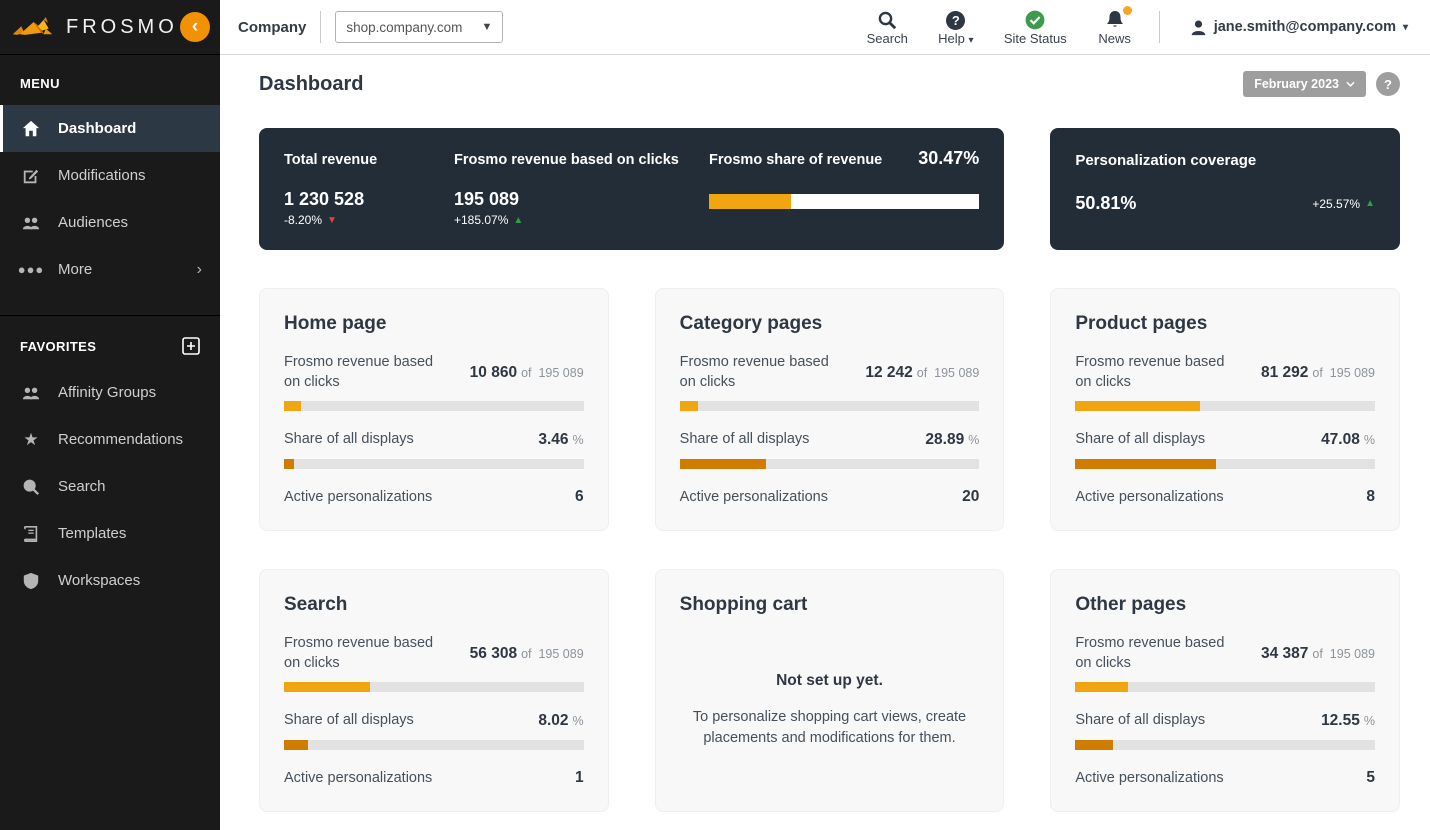  What do you see at coordinates (324, 199) in the screenshot?
I see `total-revenue-value: 1 230 528` at bounding box center [324, 199].